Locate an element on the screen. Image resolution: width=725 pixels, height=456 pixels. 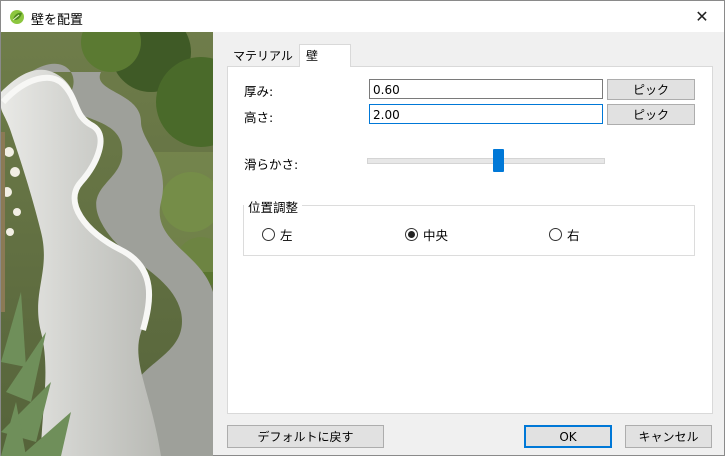
close-icon: ✕ is located at coordinates (702, 16).